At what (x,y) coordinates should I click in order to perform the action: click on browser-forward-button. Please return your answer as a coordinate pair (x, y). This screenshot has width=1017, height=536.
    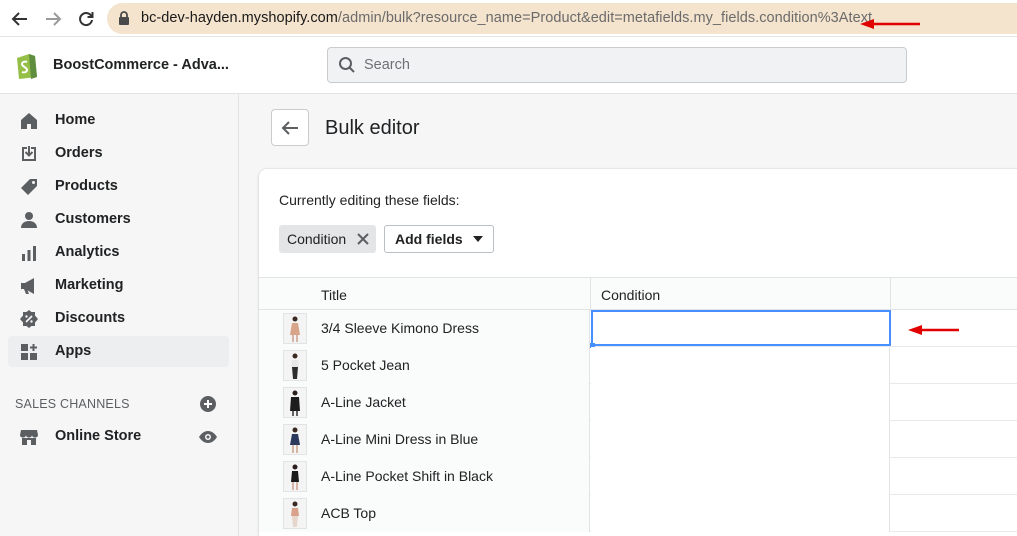
    Looking at the image, I should click on (53, 19).